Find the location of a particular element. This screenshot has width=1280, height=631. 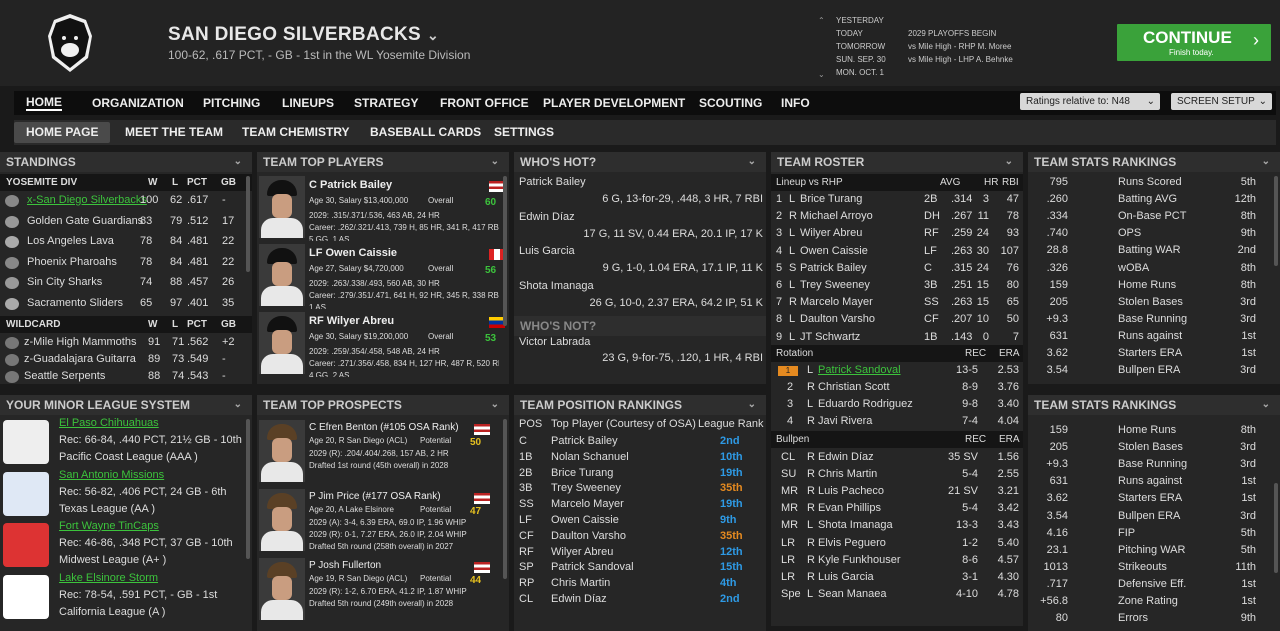

batter-row: 2 R Michael Arroyo DH .267 11 78 is located at coordinates (897, 216).